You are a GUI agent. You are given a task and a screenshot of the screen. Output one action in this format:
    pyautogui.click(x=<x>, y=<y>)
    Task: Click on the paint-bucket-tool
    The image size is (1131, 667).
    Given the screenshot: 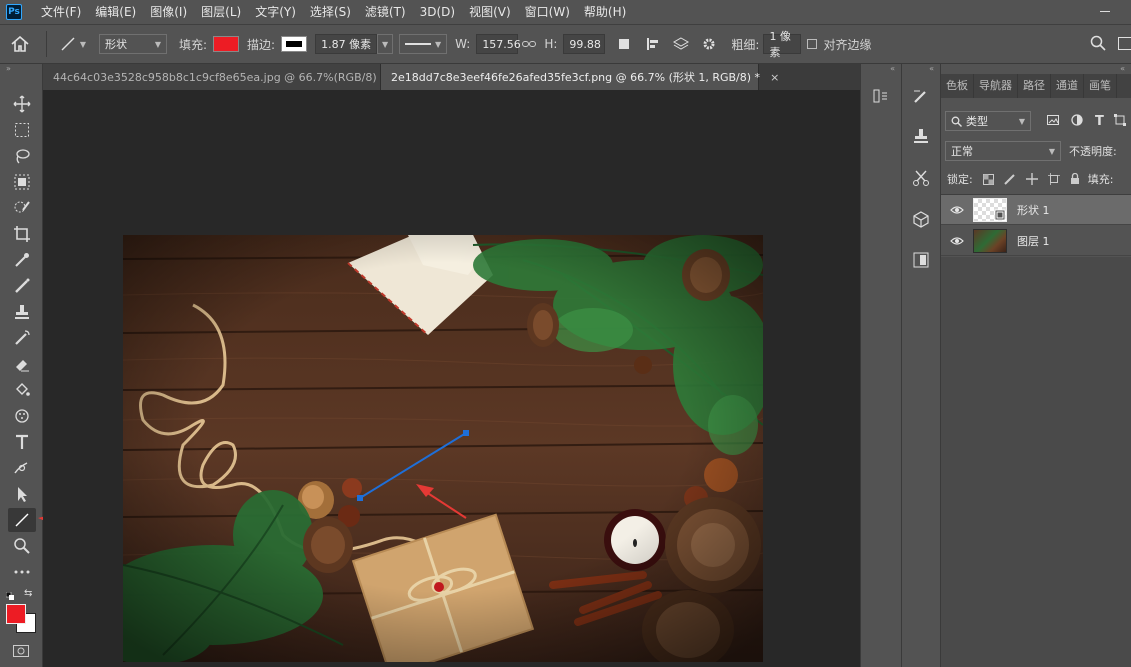 What is the action you would take?
    pyautogui.click(x=22, y=390)
    